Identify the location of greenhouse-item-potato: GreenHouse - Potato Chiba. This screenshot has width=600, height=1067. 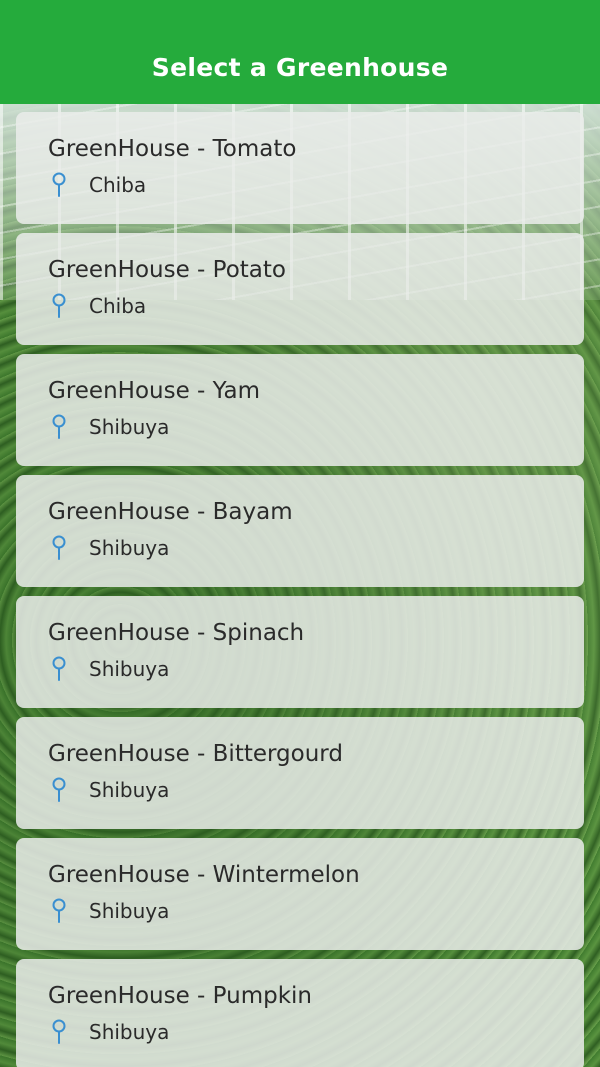
(300, 289).